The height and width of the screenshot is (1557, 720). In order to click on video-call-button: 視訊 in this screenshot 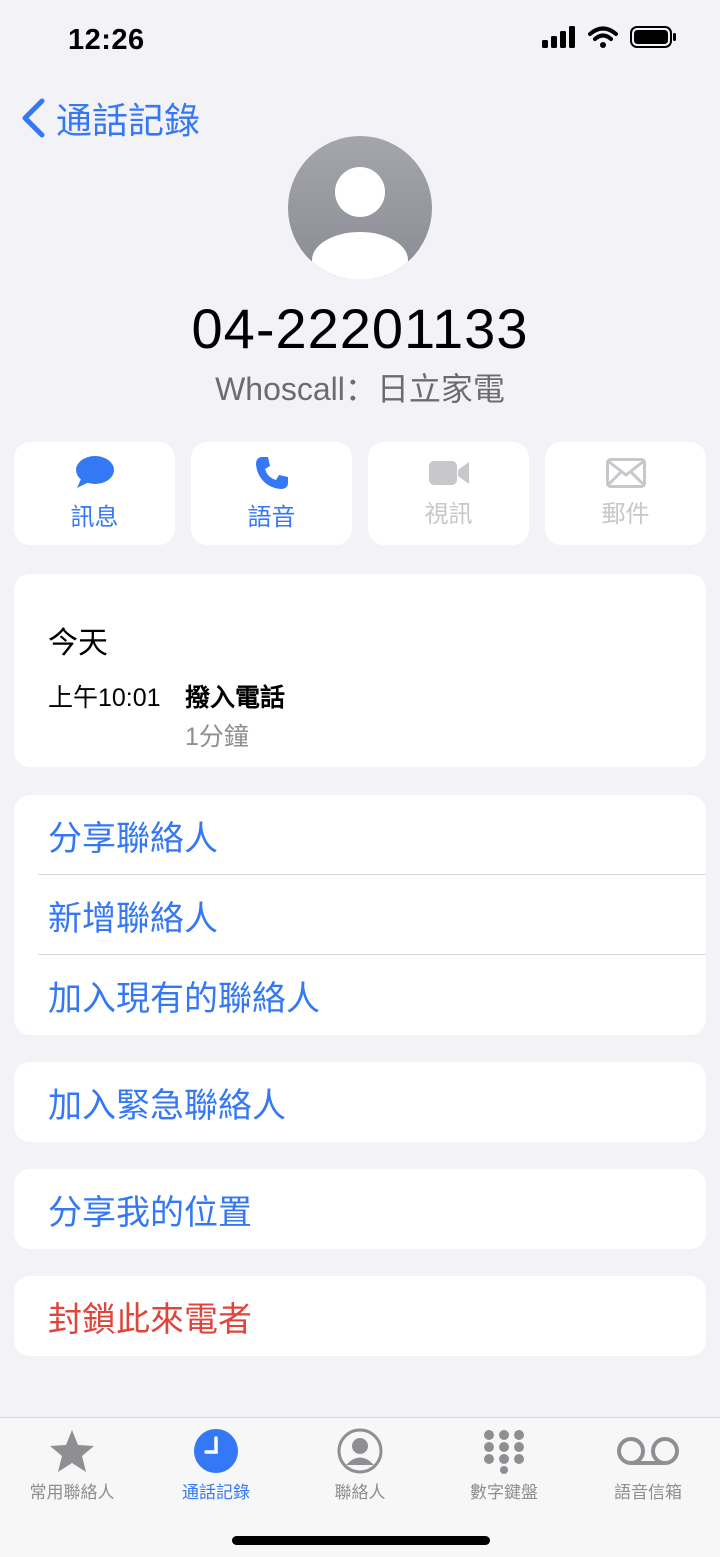, I will do `click(448, 493)`.